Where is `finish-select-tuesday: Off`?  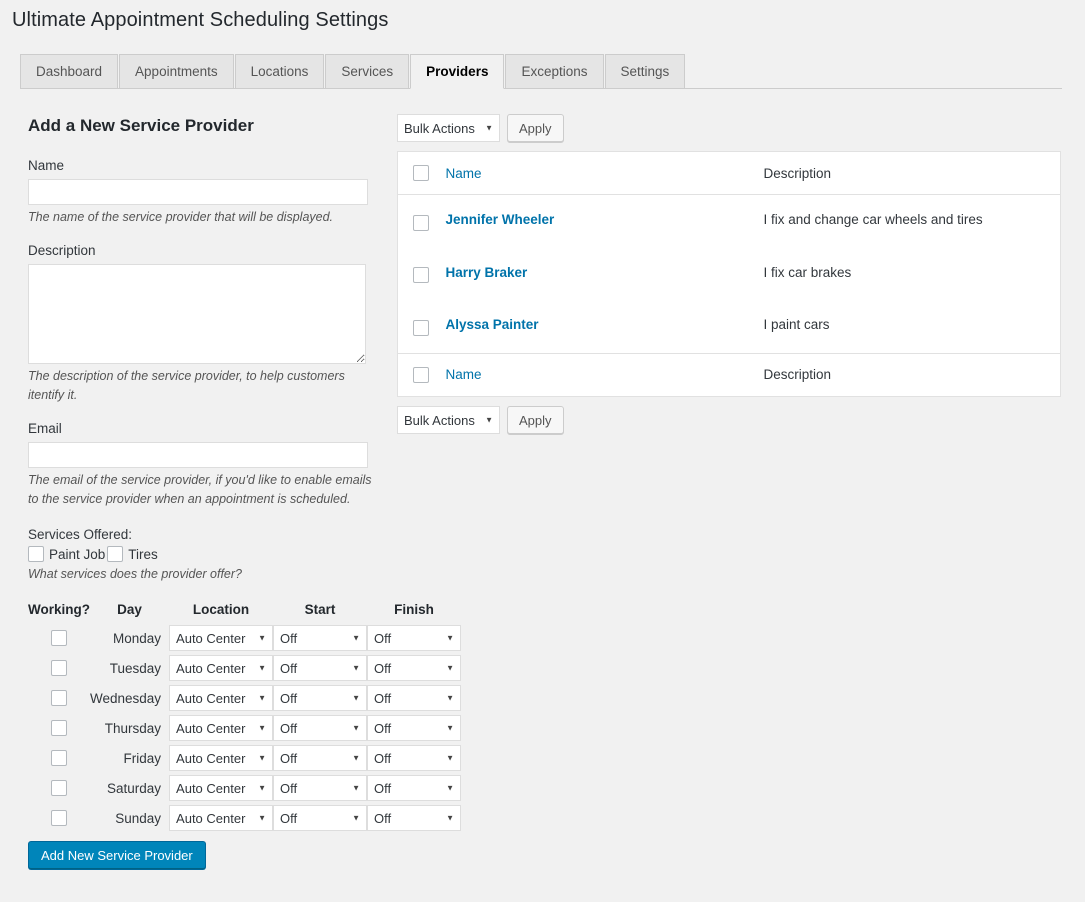
finish-select-tuesday: Off is located at coordinates (414, 668).